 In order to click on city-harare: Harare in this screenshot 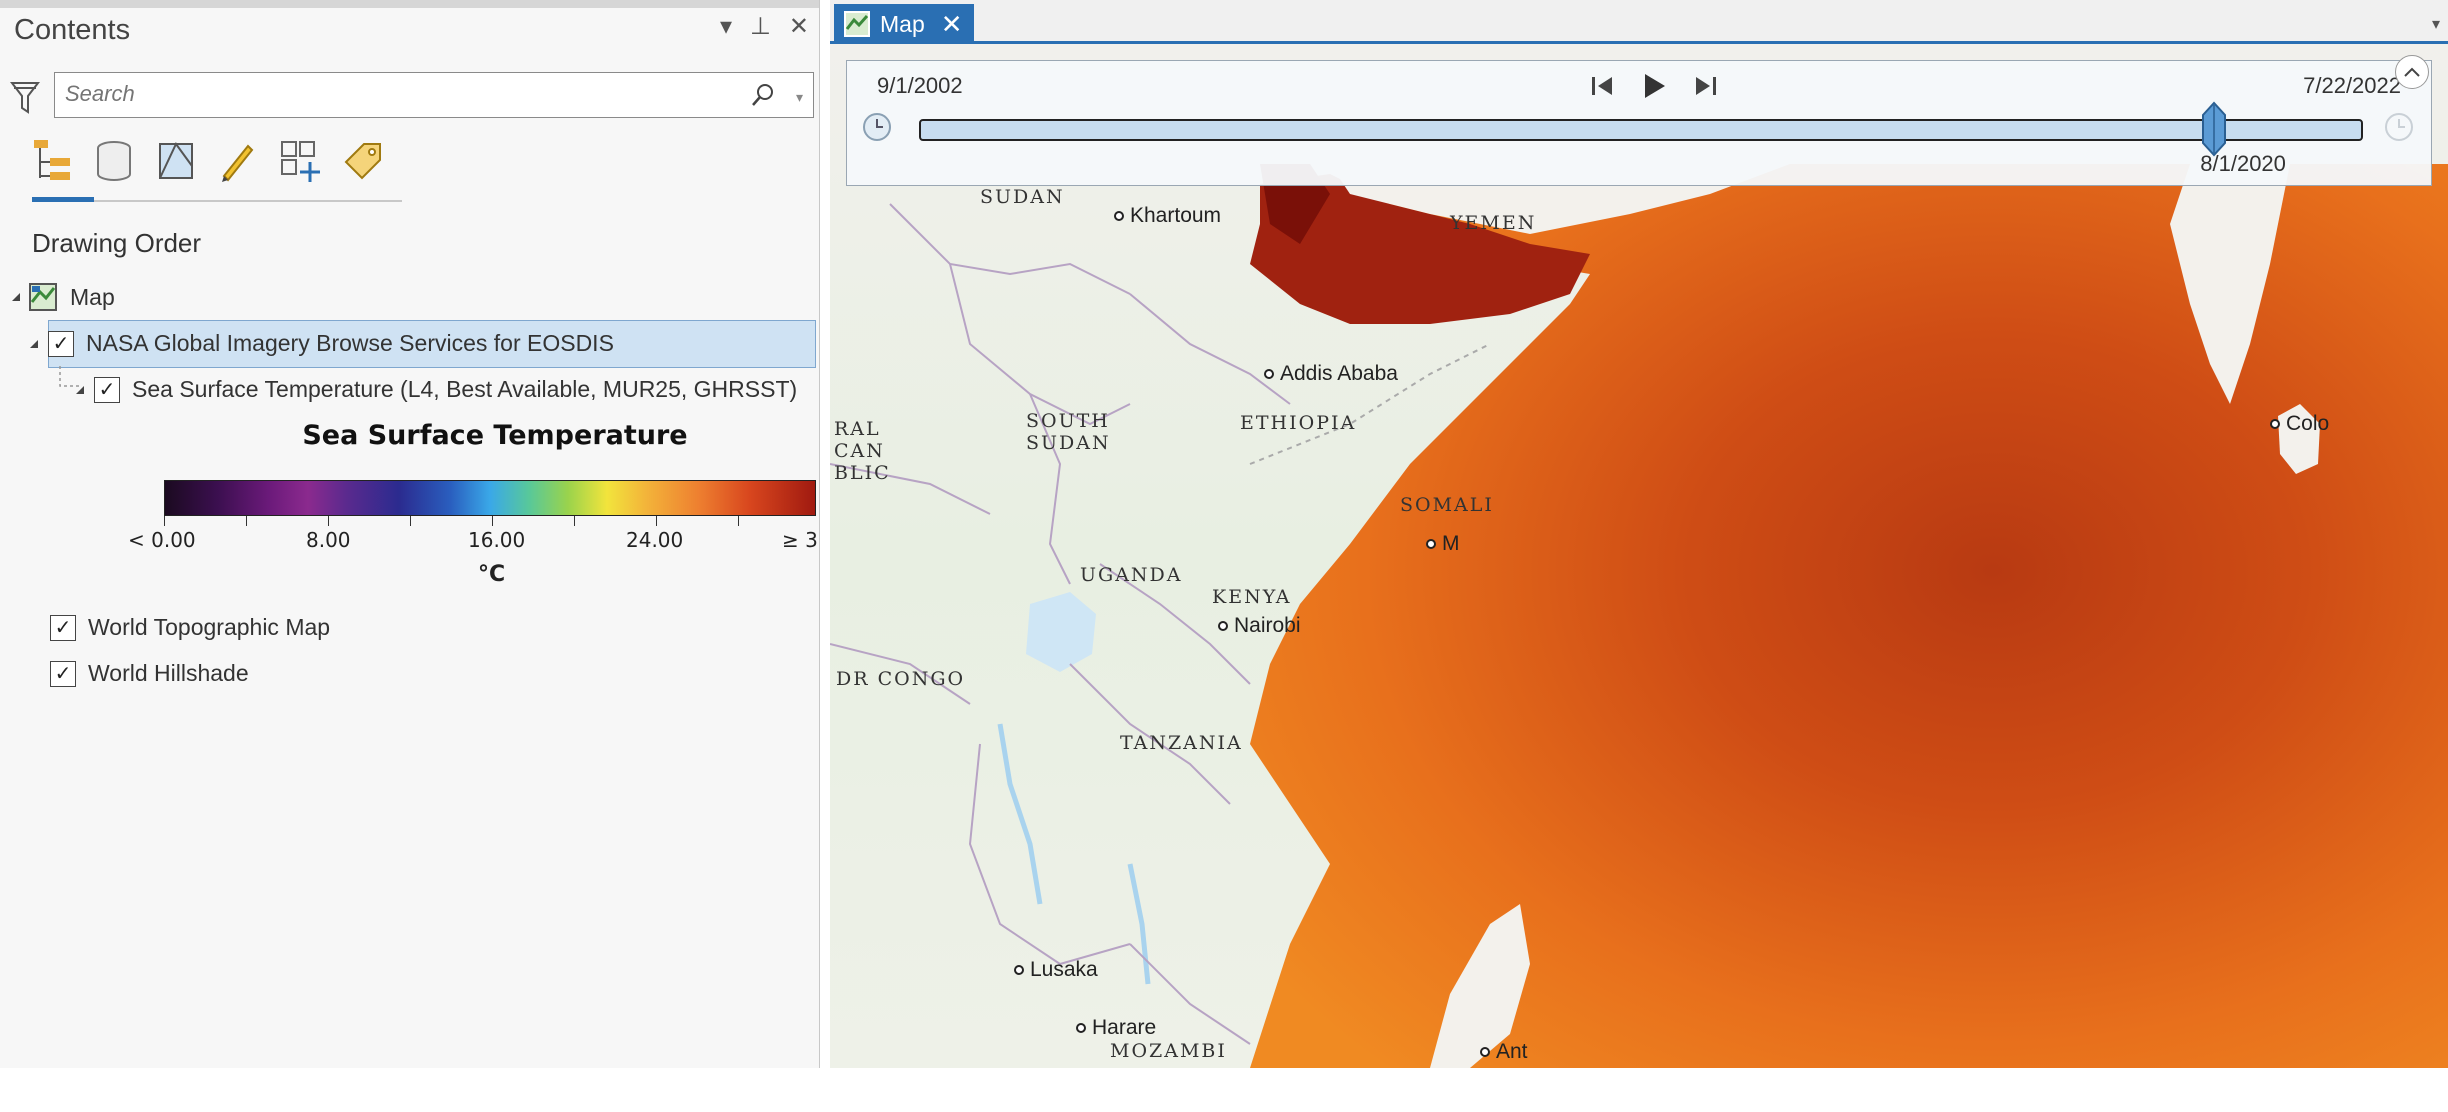, I will do `click(1116, 1028)`.